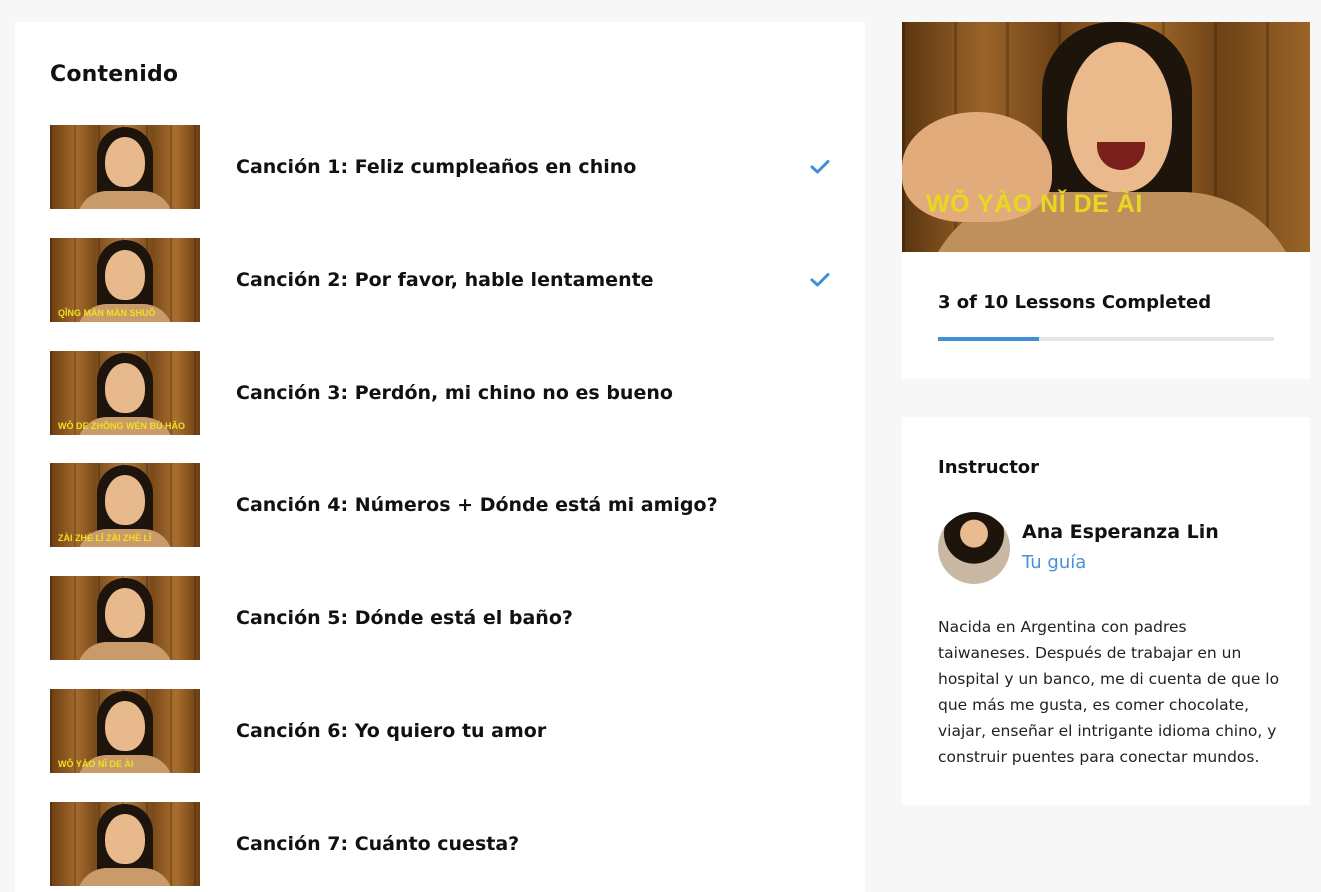 This screenshot has width=1321, height=892. Describe the element at coordinates (1106, 339) in the screenshot. I see `progress-bar` at that location.